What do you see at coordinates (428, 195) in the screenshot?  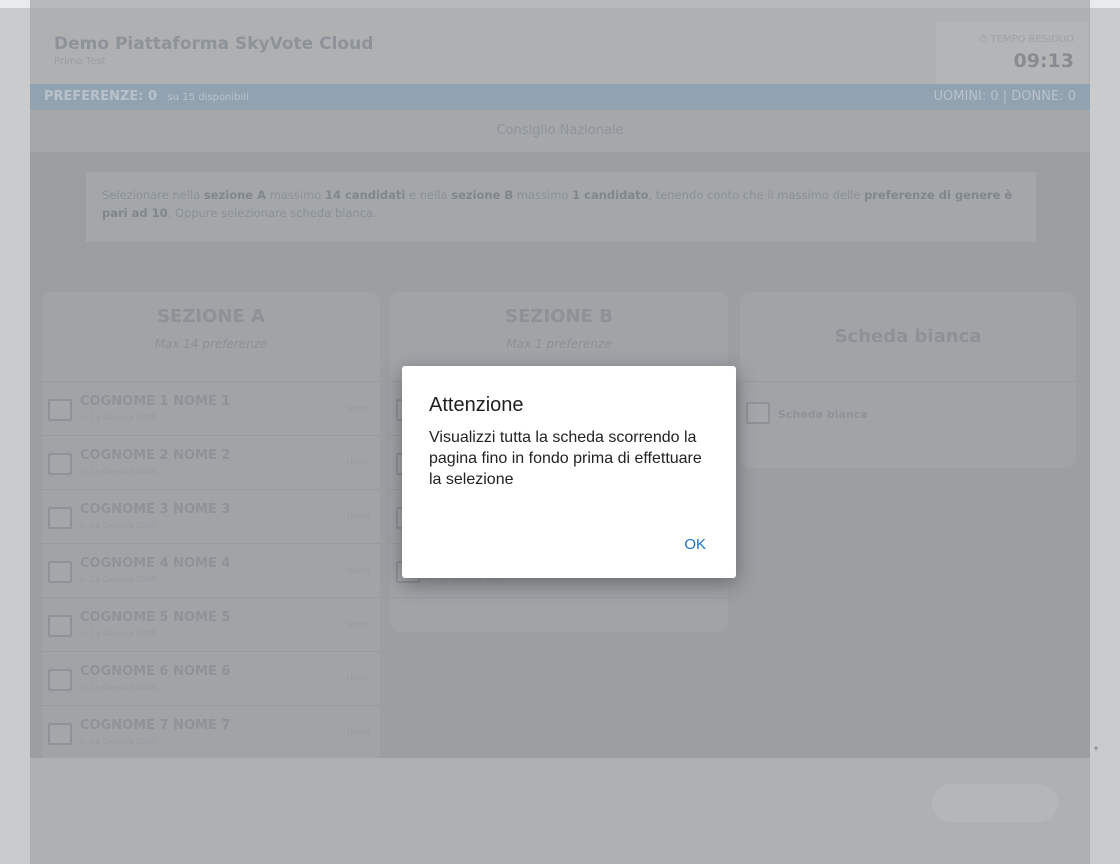 I see `instructions-text: e nella` at bounding box center [428, 195].